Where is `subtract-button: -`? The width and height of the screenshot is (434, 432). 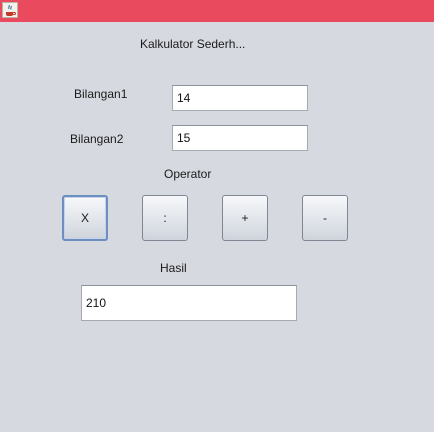
subtract-button: - is located at coordinates (325, 218).